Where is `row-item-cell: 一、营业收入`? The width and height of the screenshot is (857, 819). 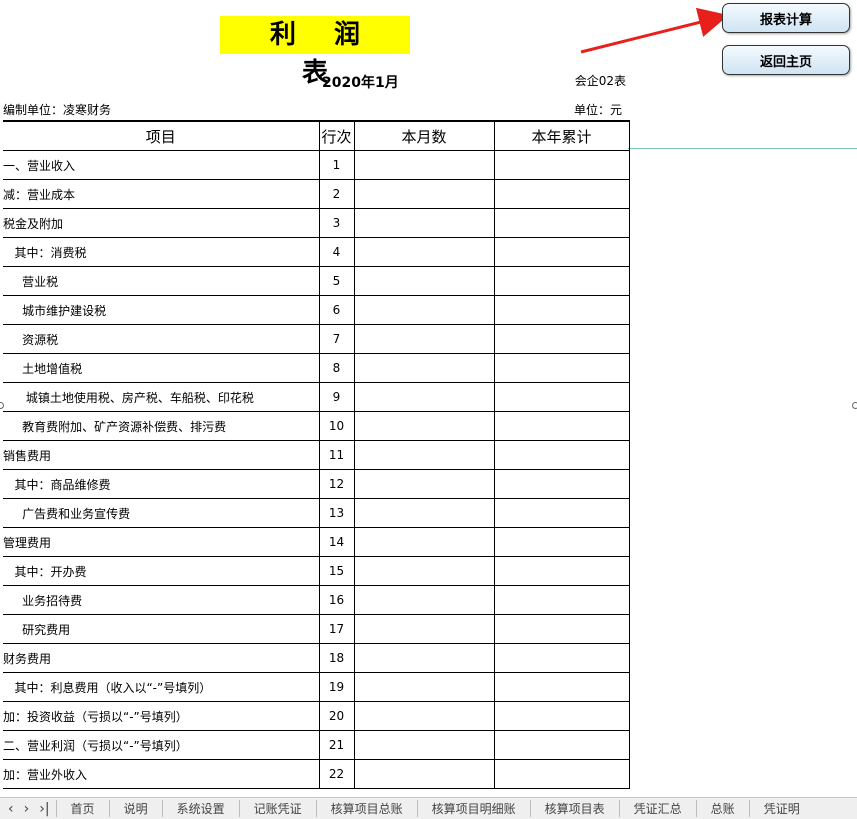 row-item-cell: 一、营业收入 is located at coordinates (161, 165).